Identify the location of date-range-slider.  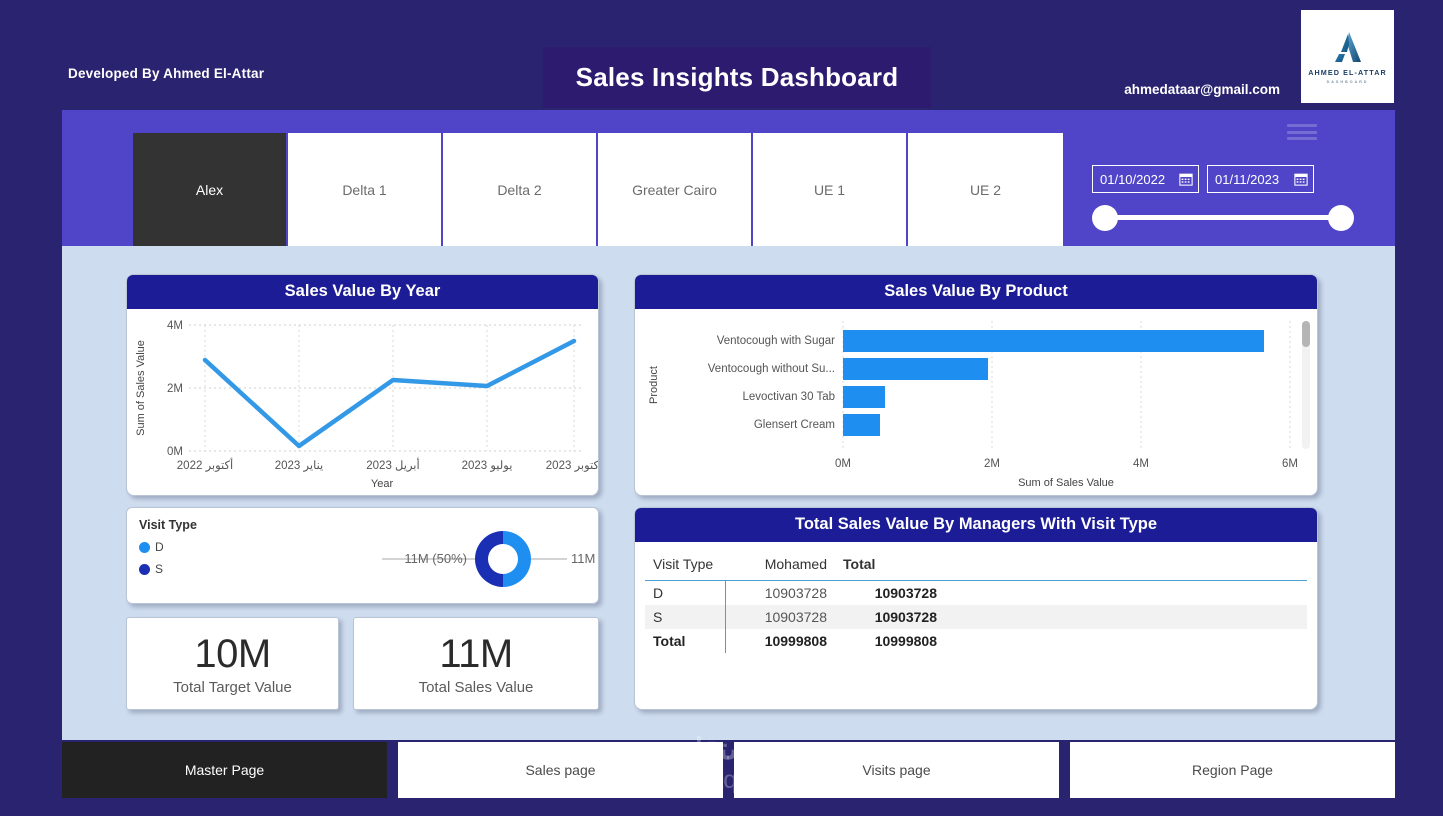
(1223, 218).